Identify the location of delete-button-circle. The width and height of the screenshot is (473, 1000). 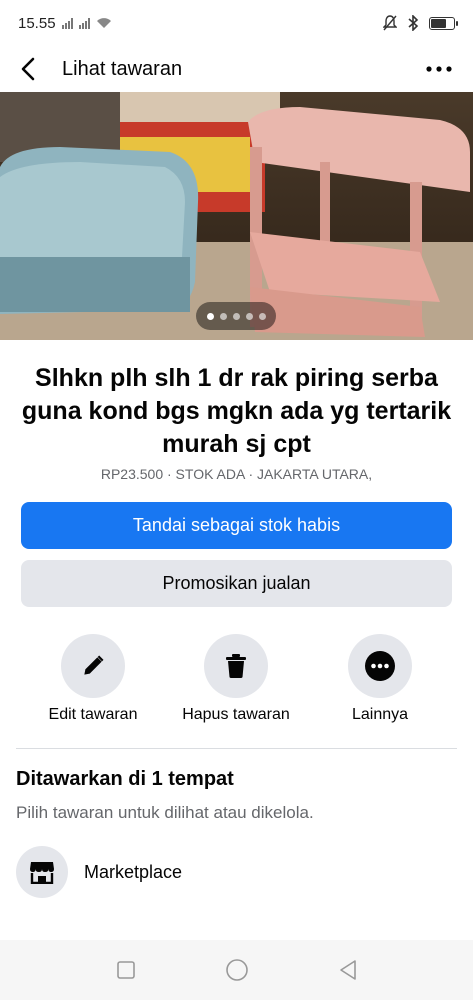
(236, 666).